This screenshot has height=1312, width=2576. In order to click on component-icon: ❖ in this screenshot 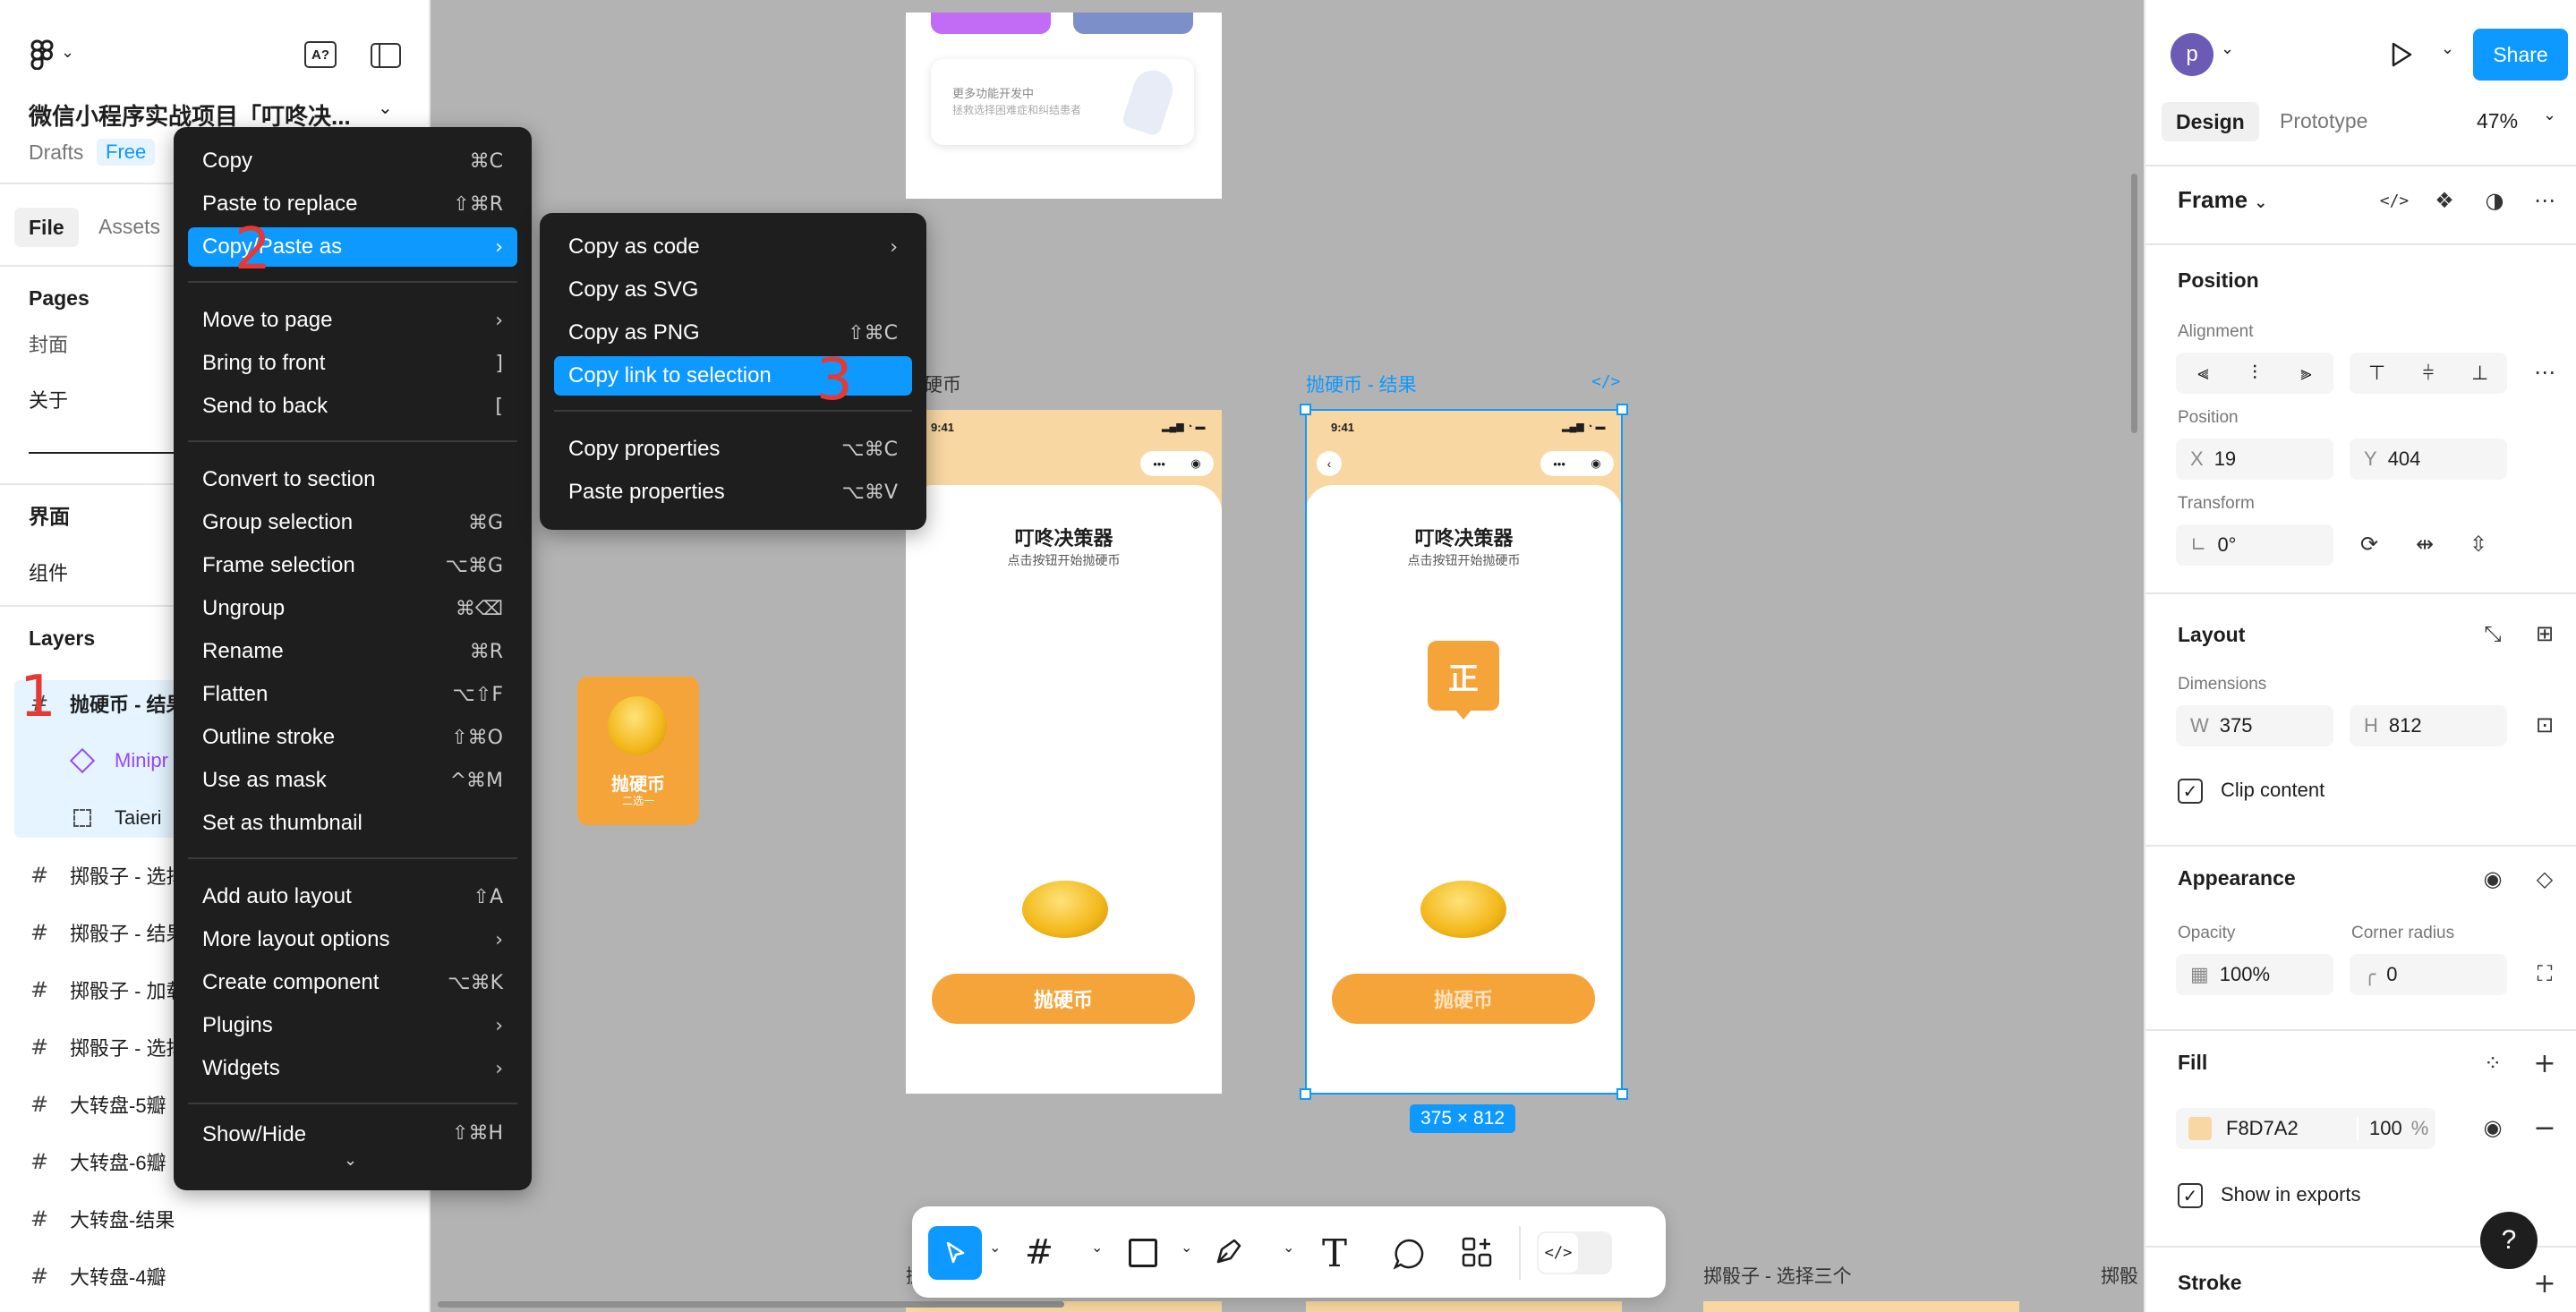, I will do `click(2444, 200)`.